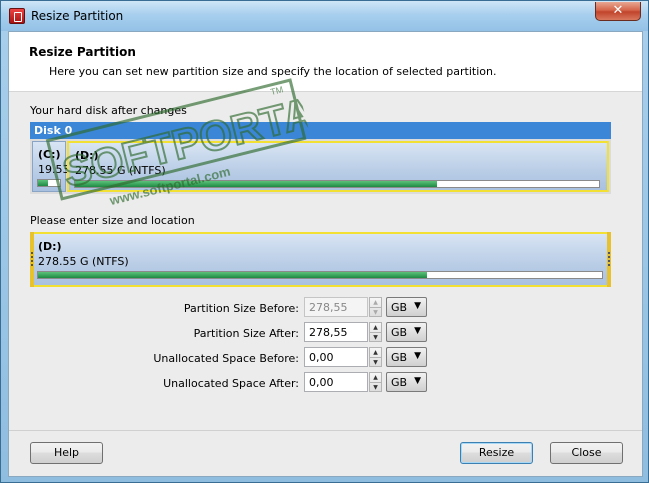 Image resolution: width=649 pixels, height=483 pixels. Describe the element at coordinates (49, 183) in the screenshot. I see `partition-c-usage-bar` at that location.